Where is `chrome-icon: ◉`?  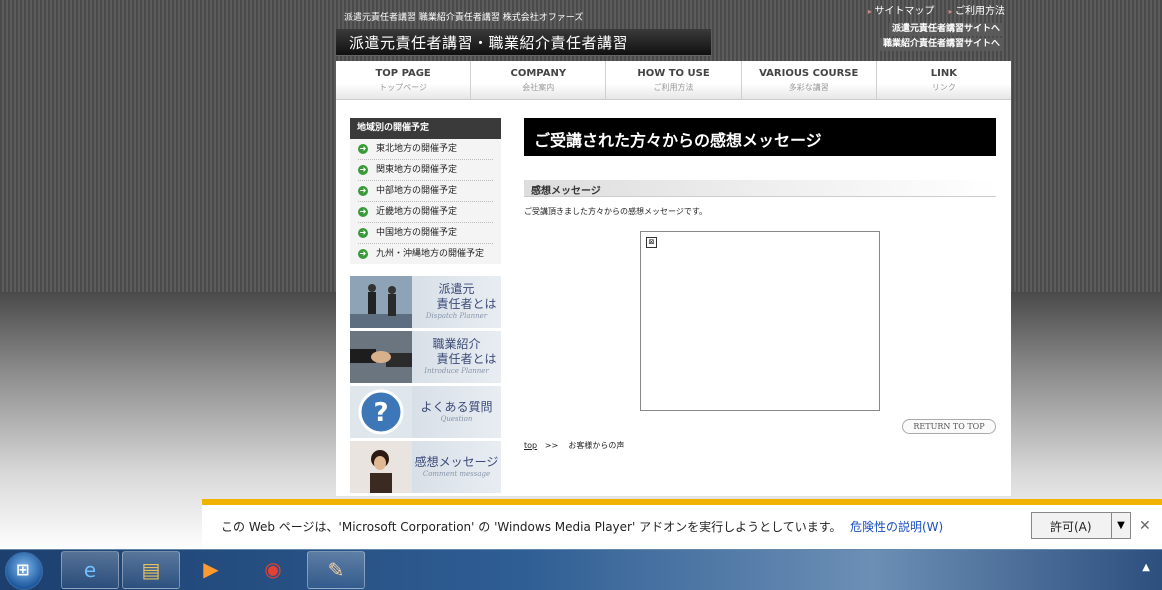 chrome-icon: ◉ is located at coordinates (273, 569).